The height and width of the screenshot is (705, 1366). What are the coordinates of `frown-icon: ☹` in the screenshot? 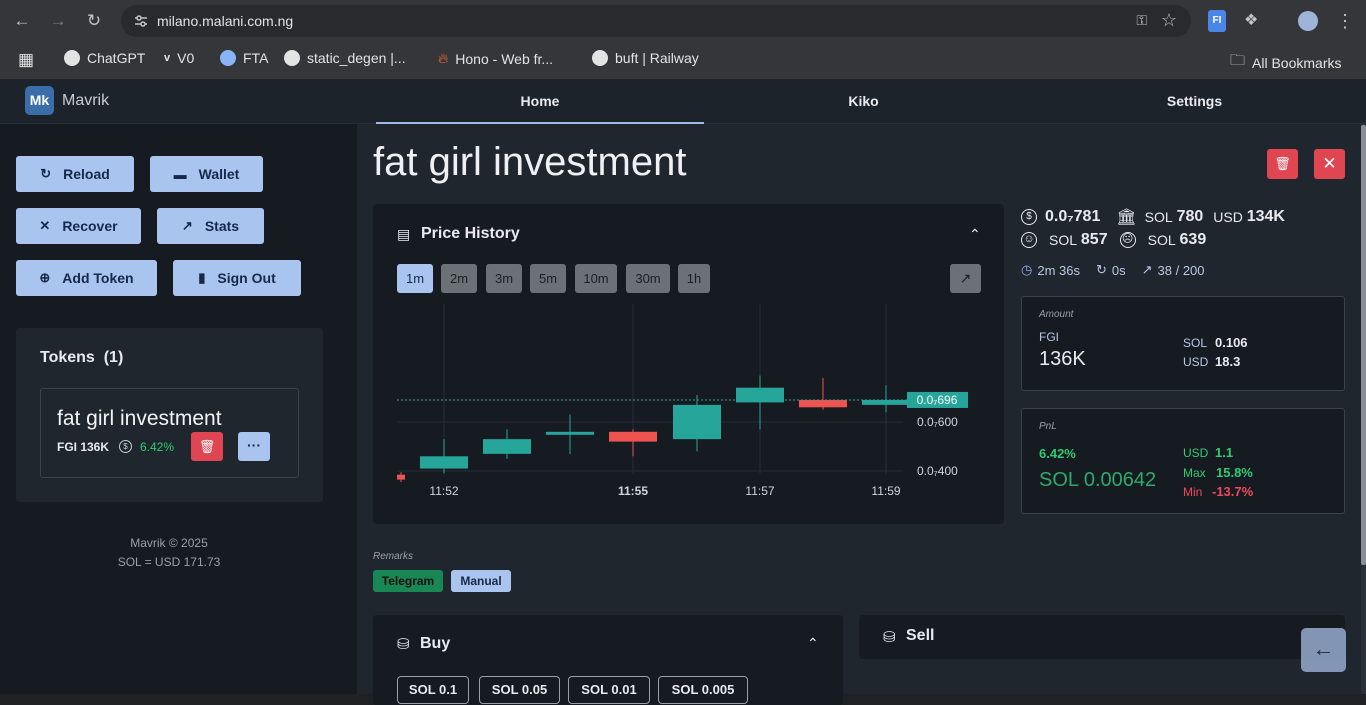 It's located at (1127, 240).